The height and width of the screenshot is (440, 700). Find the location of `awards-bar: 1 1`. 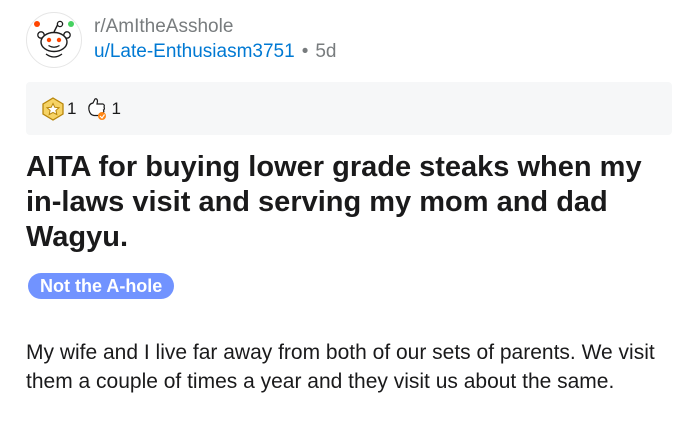

awards-bar: 1 1 is located at coordinates (349, 108).